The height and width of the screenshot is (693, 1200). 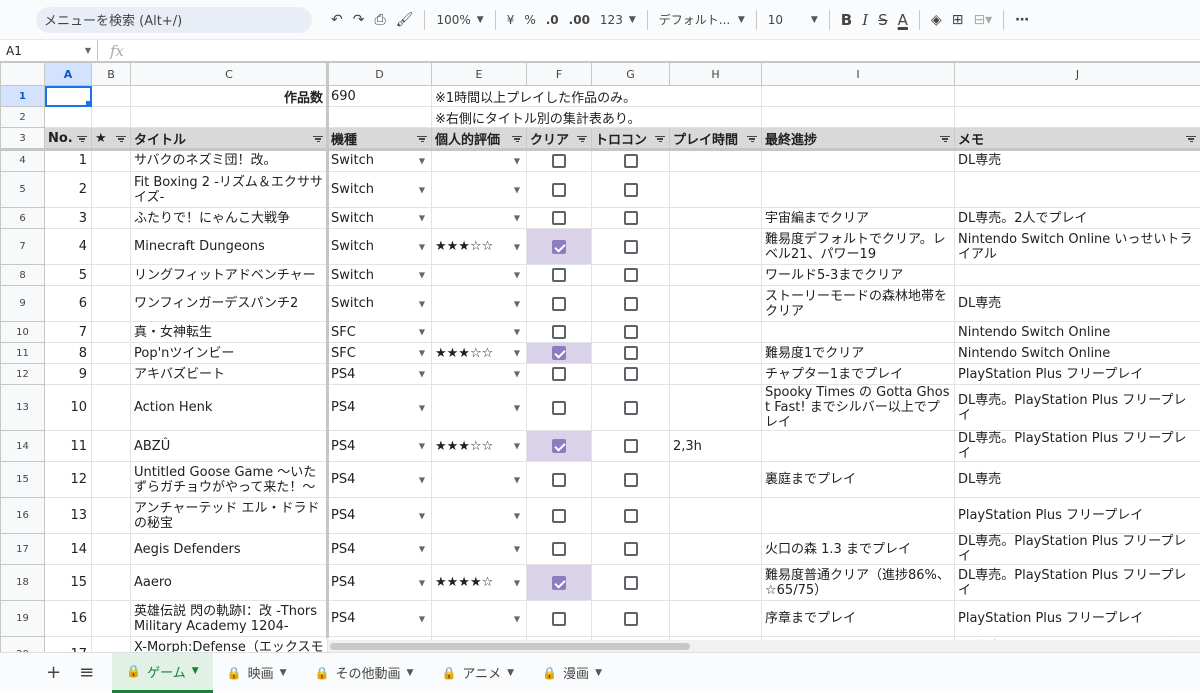 What do you see at coordinates (1077, 139) in the screenshot?
I see `header-memo: メモ` at bounding box center [1077, 139].